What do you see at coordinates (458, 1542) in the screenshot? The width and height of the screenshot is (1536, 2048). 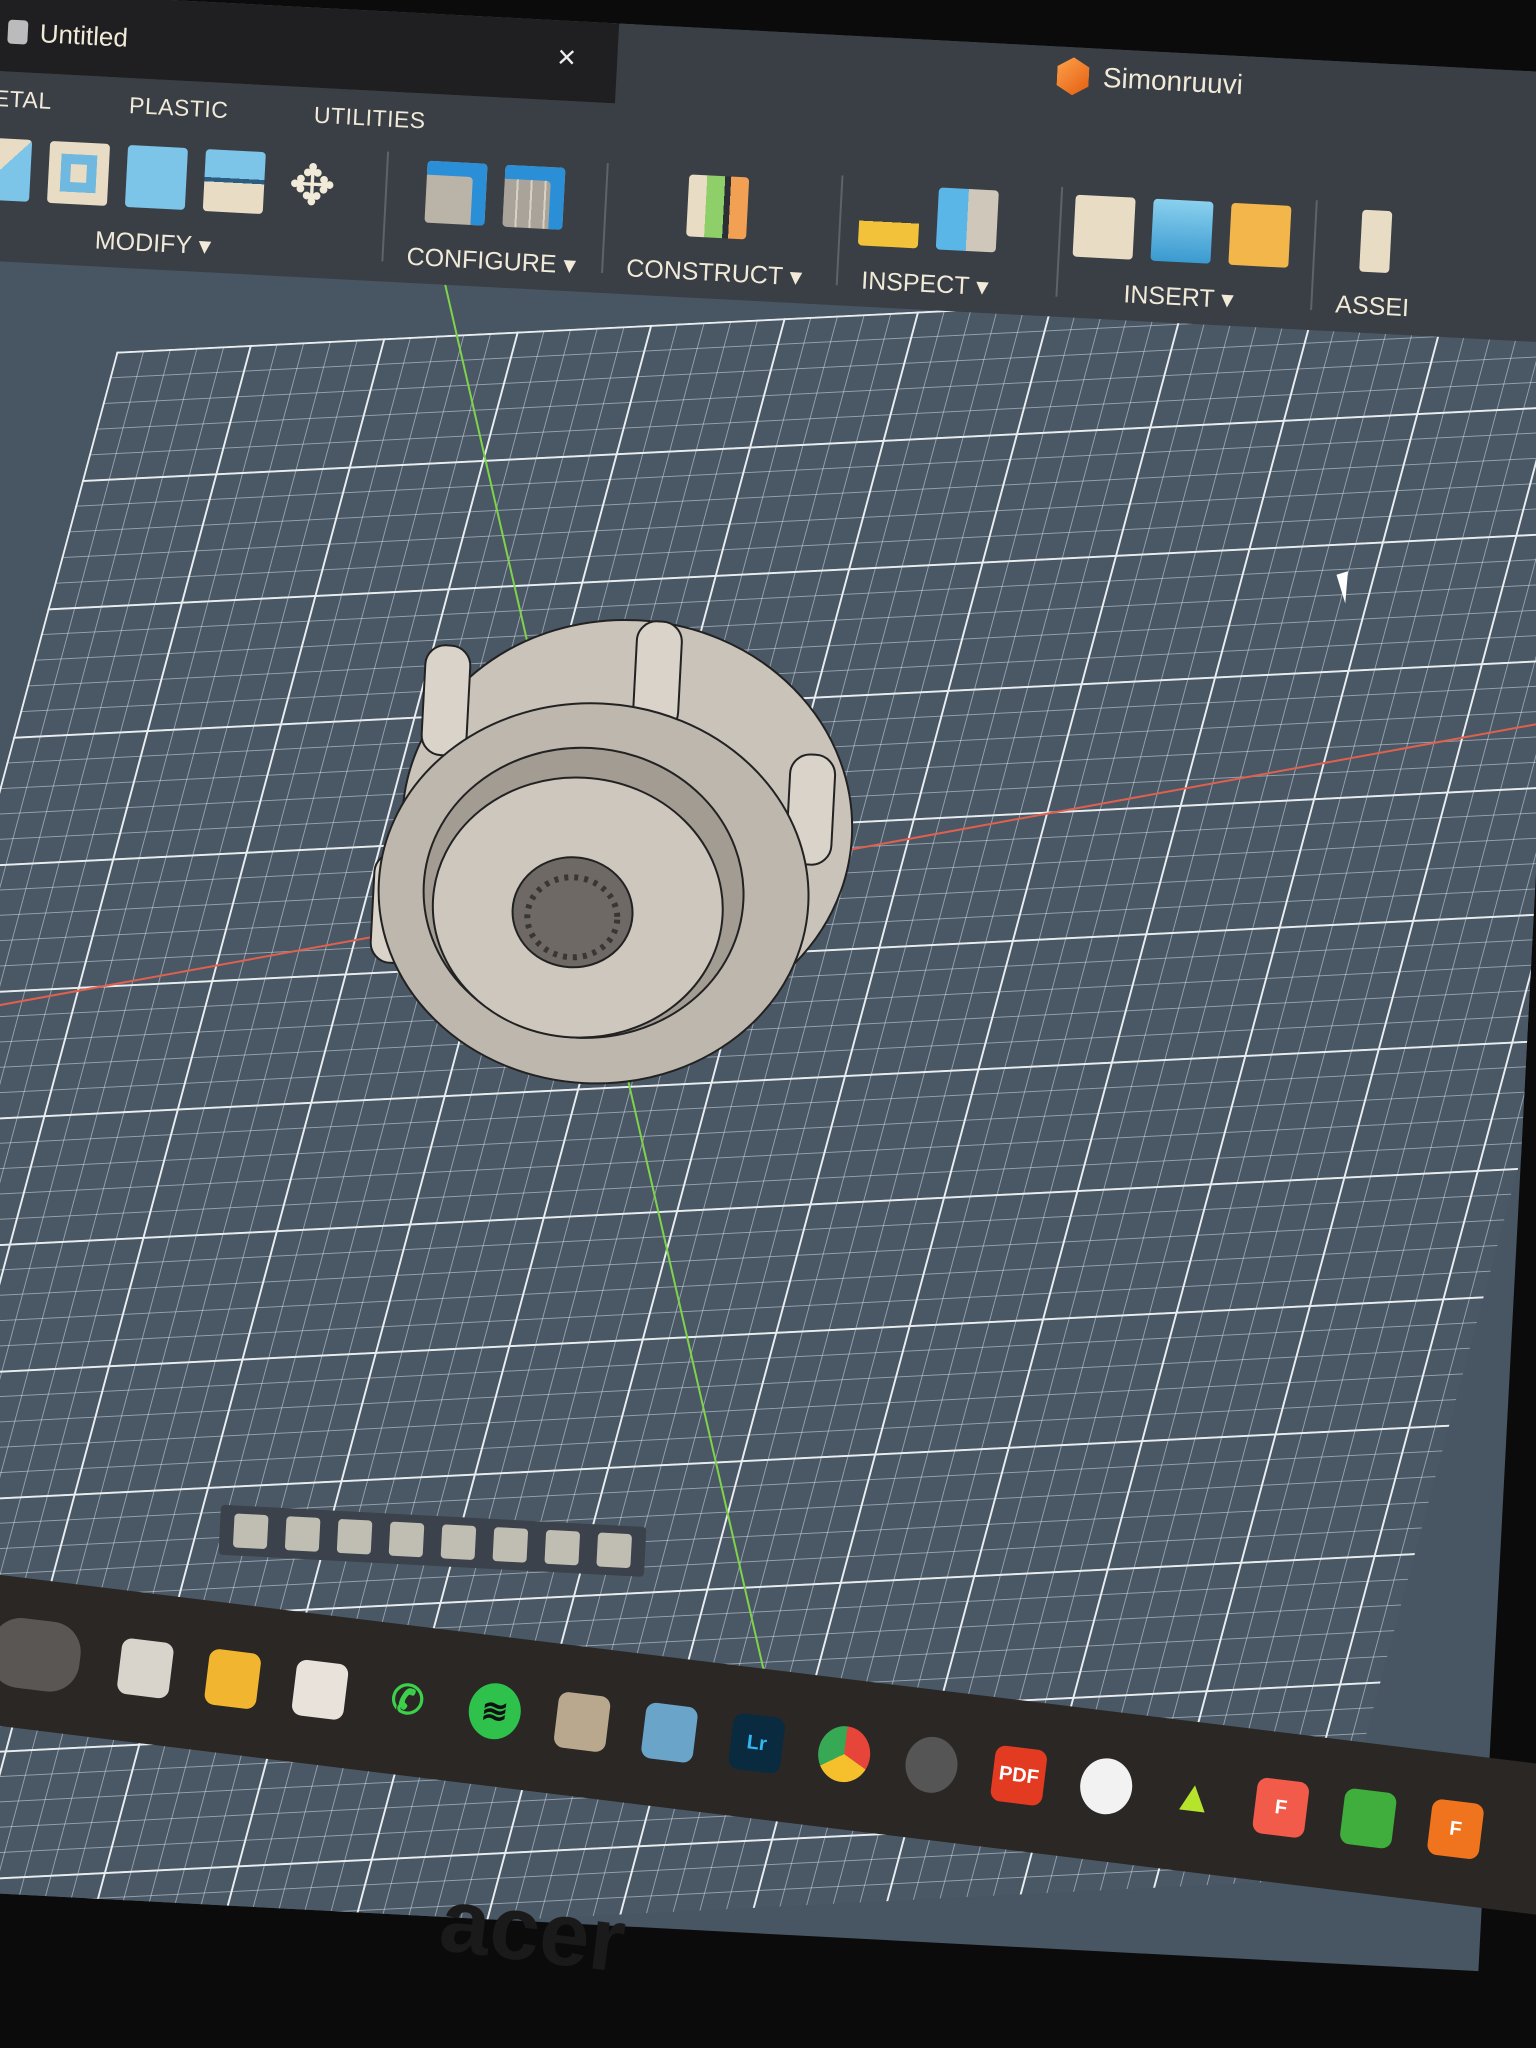 I see `fit-icon` at bounding box center [458, 1542].